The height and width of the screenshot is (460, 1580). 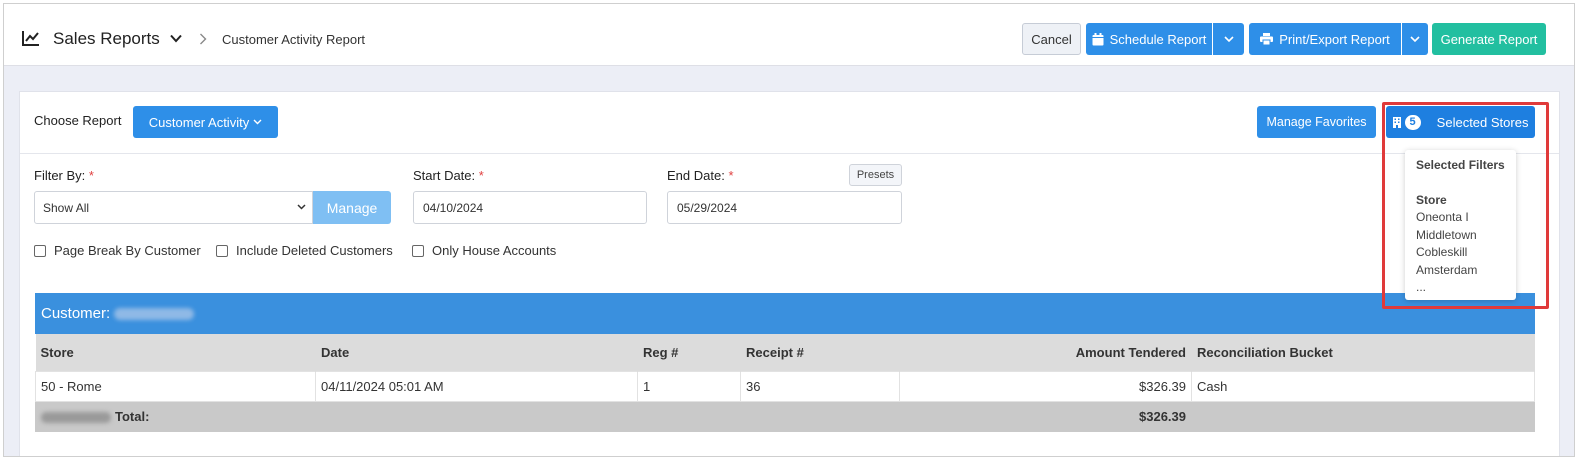 What do you see at coordinates (1045, 416) in the screenshot?
I see `total-amount-cell: $326.39` at bounding box center [1045, 416].